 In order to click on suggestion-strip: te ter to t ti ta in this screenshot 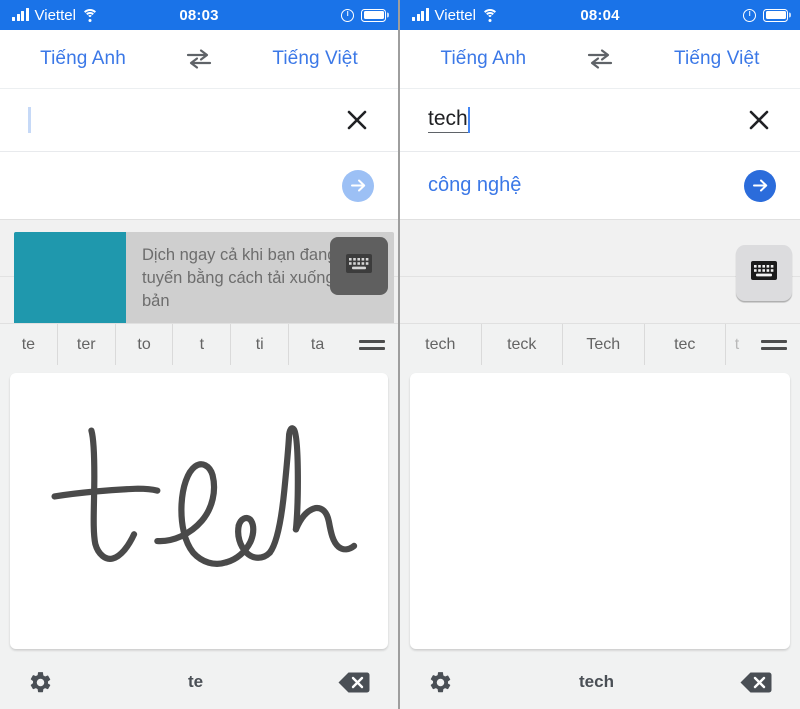, I will do `click(199, 344)`.